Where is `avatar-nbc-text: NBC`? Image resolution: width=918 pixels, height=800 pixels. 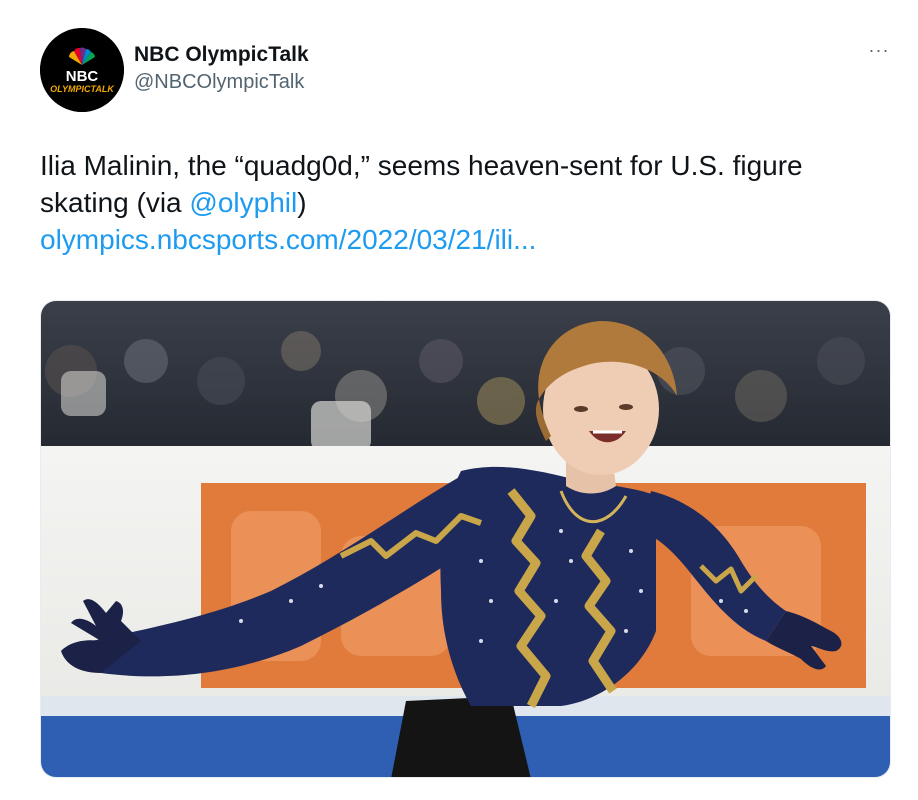 avatar-nbc-text: NBC is located at coordinates (82, 76).